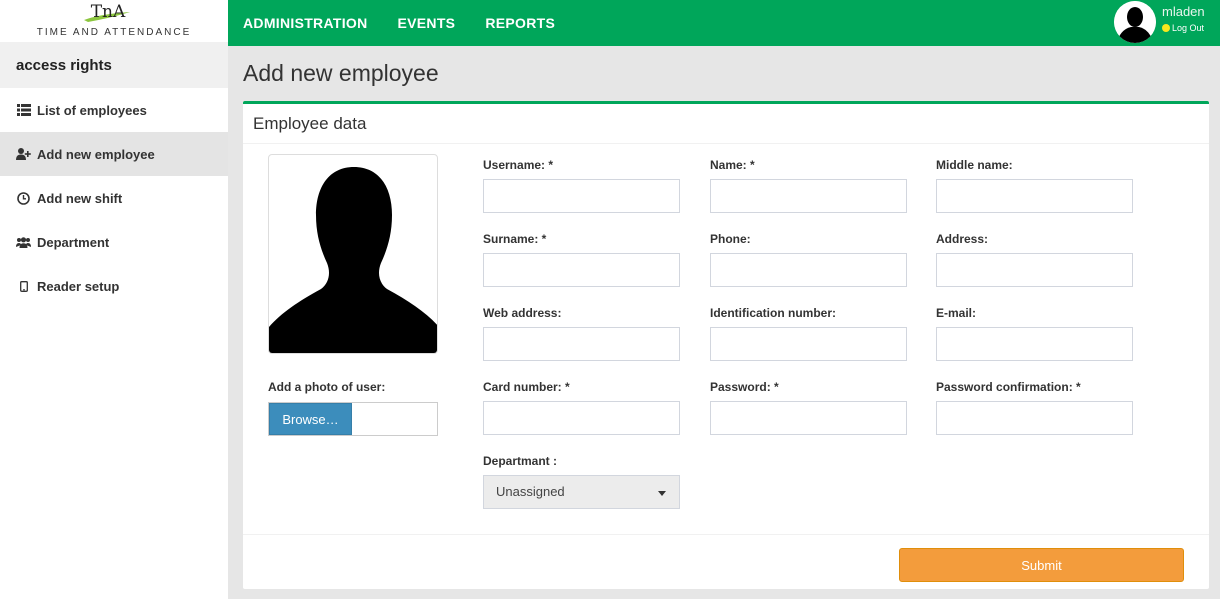  I want to click on email-label: E-mail:, so click(956, 313).